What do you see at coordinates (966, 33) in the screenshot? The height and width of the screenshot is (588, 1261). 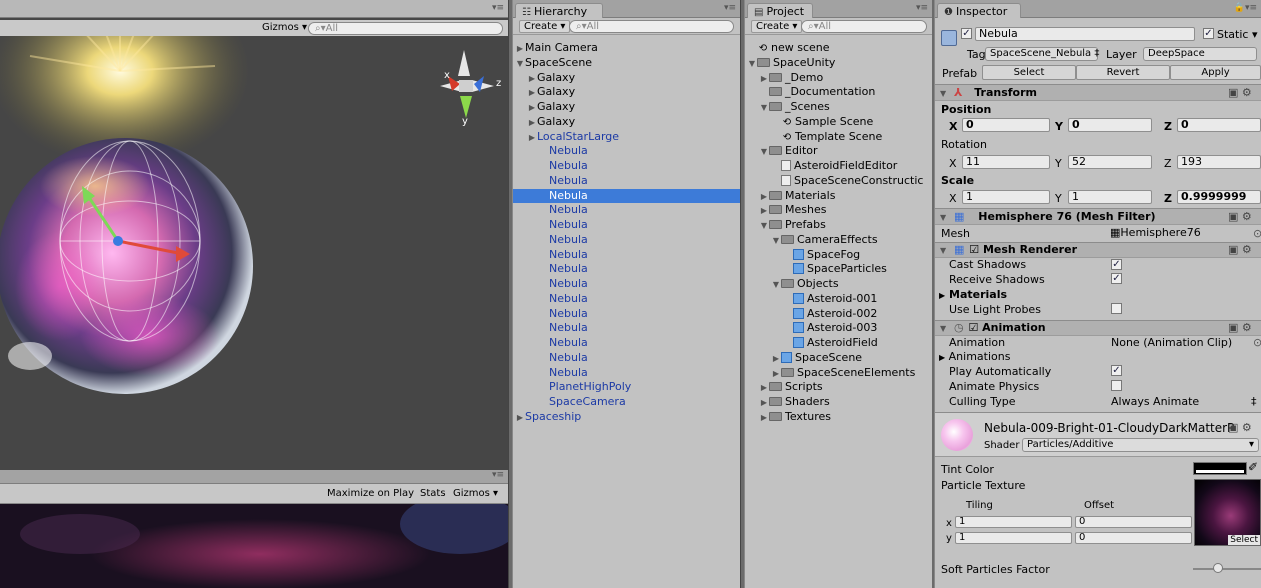 I see `active-checkbox: ✓` at bounding box center [966, 33].